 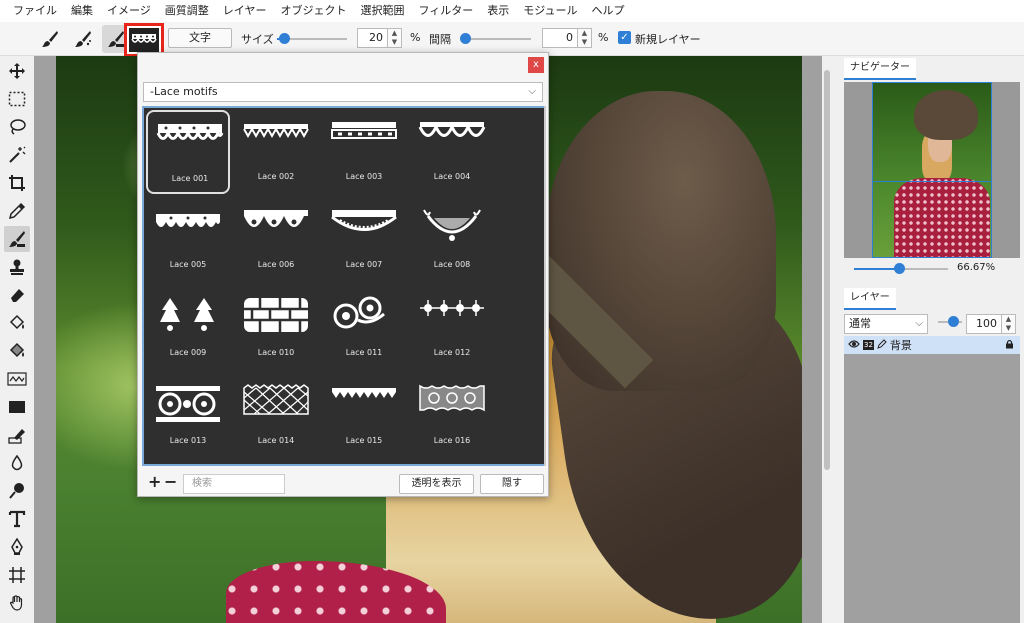 What do you see at coordinates (17, 239) in the screenshot?
I see `brush-tool-icon` at bounding box center [17, 239].